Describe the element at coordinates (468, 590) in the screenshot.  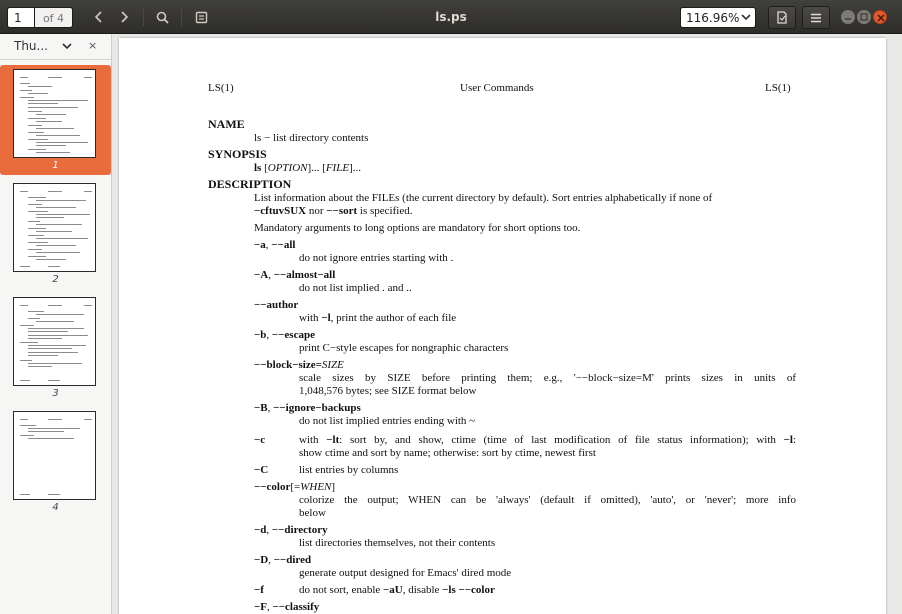
I see `bold-text: −ls −−color` at that location.